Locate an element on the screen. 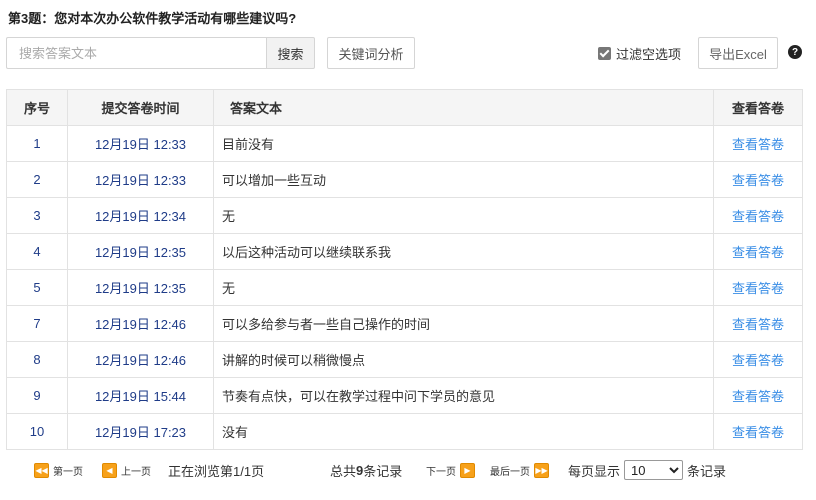  row-answer-text: 可以多给参与者一些自己操作的时间 is located at coordinates (463, 323).